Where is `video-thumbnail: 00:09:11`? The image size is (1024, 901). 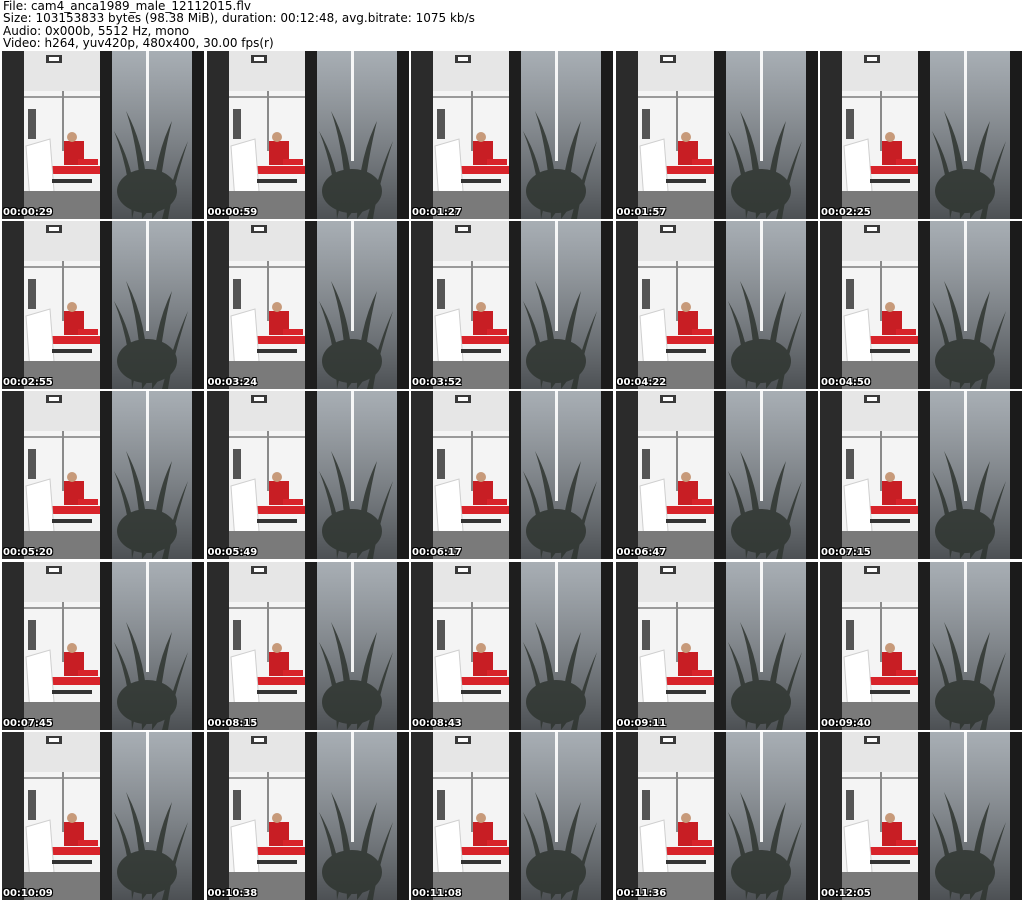
video-thumbnail: 00:09:11 is located at coordinates (716, 645).